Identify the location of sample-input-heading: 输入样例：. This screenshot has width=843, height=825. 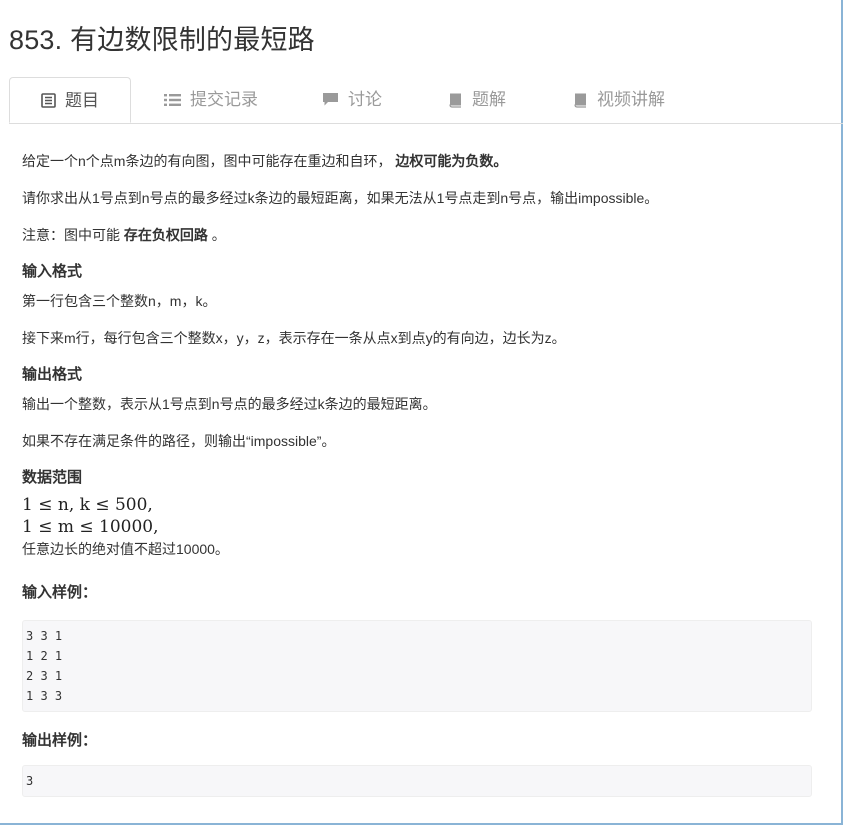
(60, 592).